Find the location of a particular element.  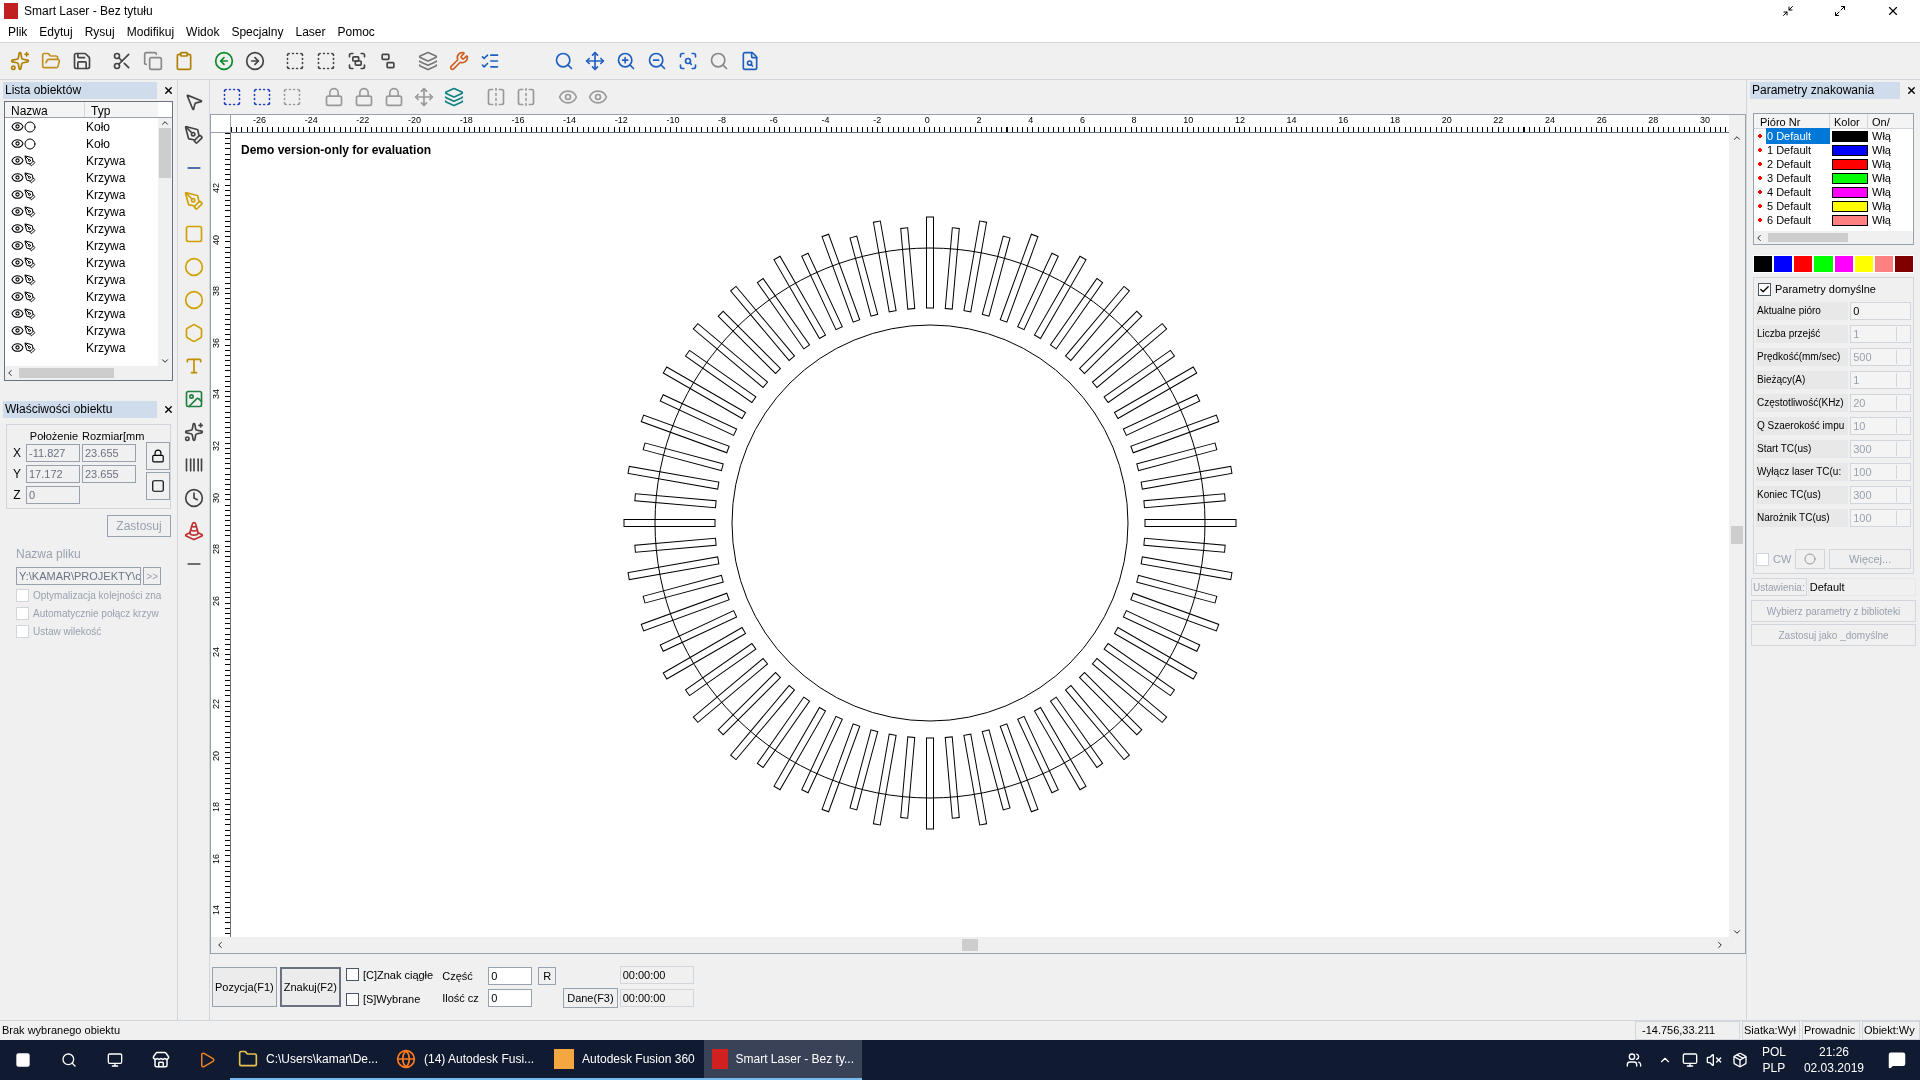

column-header: On/ is located at coordinates (1890, 121).